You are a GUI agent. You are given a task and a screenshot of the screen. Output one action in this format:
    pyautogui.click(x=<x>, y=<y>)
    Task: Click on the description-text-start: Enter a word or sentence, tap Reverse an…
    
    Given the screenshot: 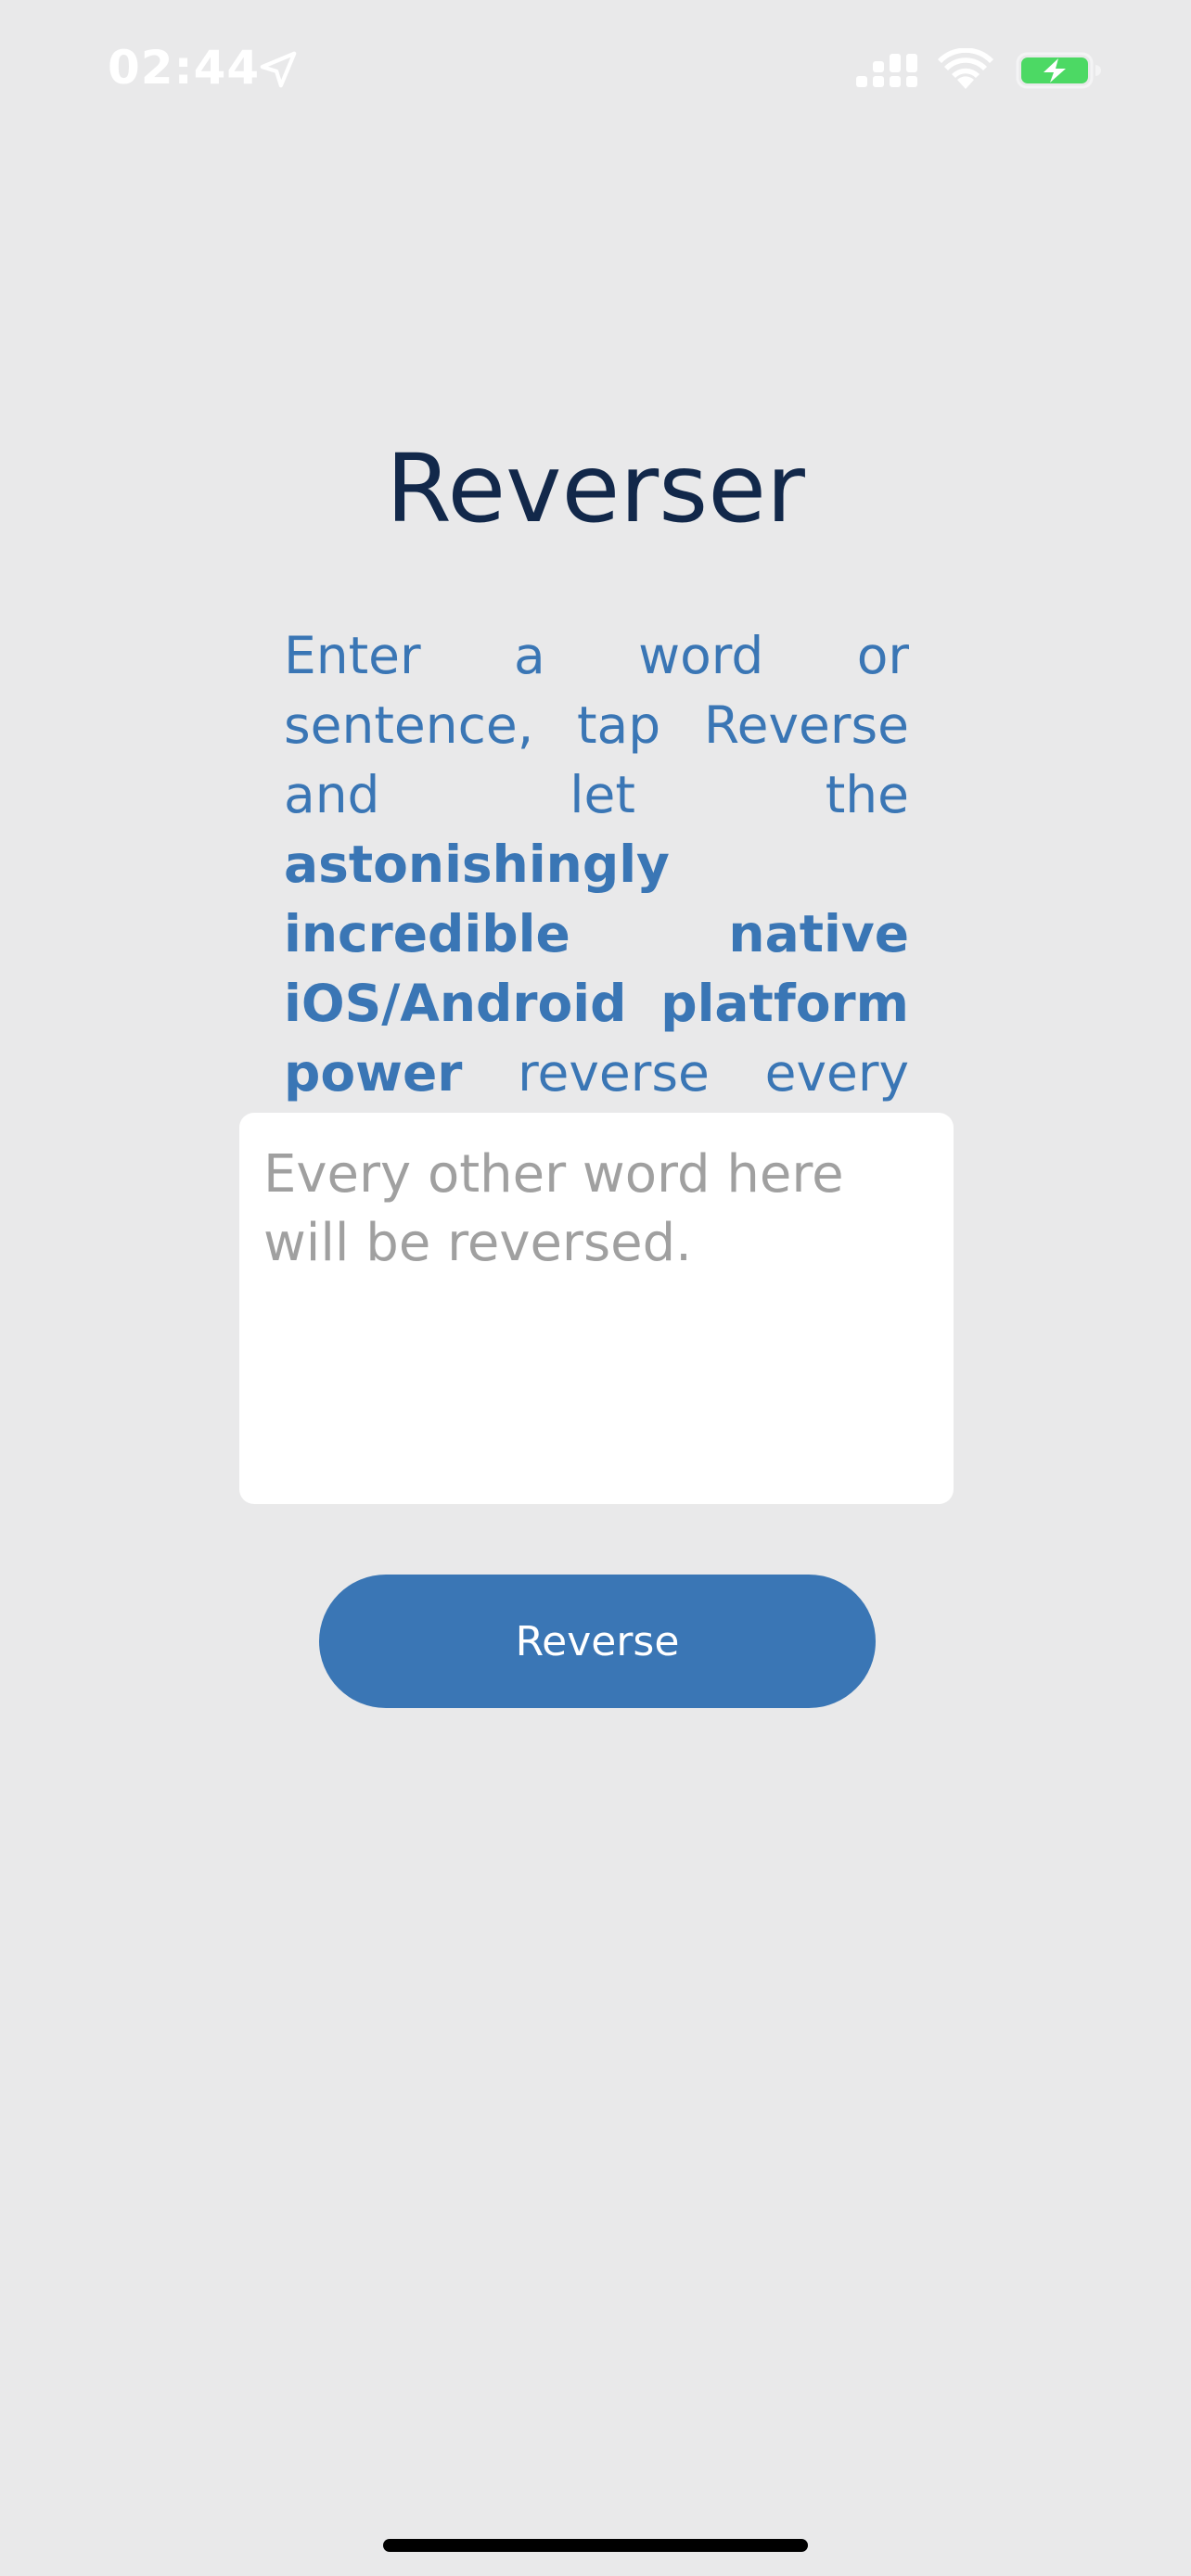 What is the action you would take?
    pyautogui.click(x=597, y=725)
    